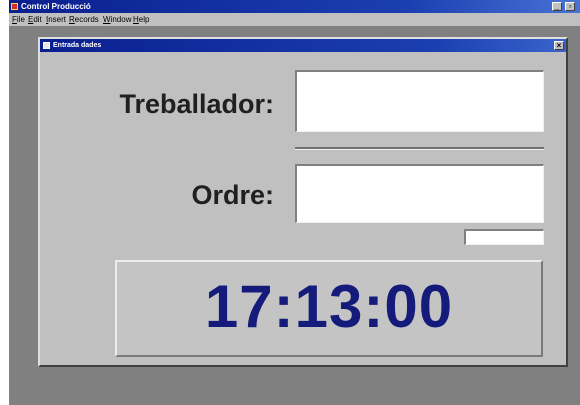  I want to click on order-input, so click(419, 193).